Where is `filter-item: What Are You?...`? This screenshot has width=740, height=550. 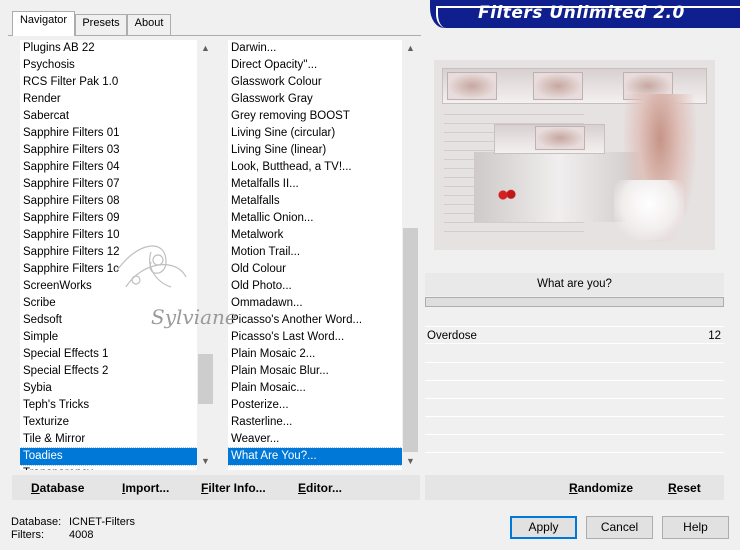
filter-item: What Are You?... is located at coordinates (315, 456).